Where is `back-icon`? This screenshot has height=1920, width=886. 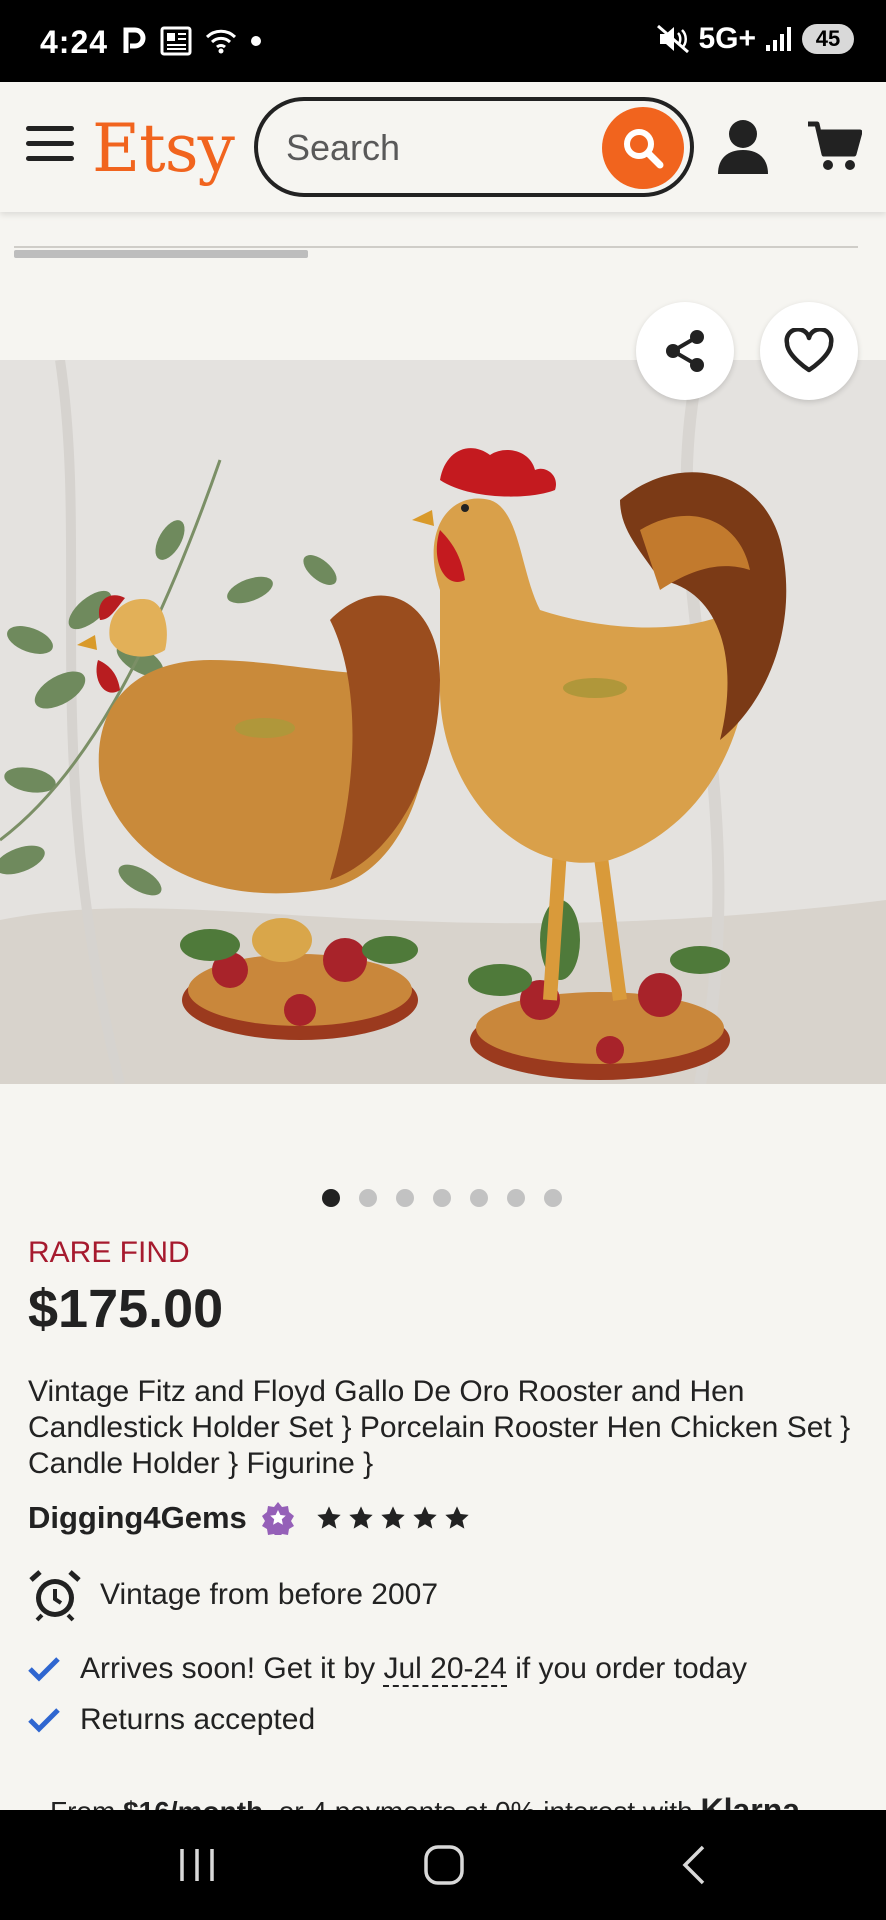 back-icon is located at coordinates (693, 1865).